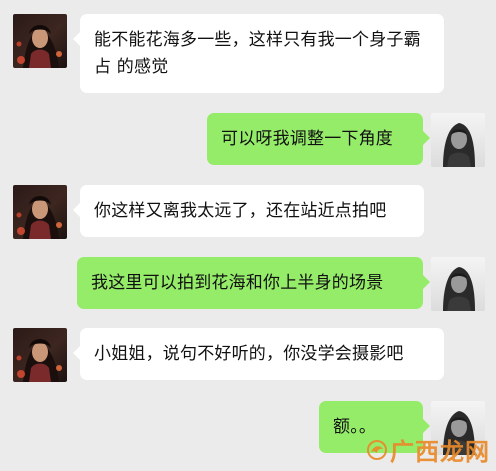 The width and height of the screenshot is (496, 471). Describe the element at coordinates (237, 283) in the screenshot. I see `message-text: 我这里可以拍到花海和你上半身的场景` at that location.